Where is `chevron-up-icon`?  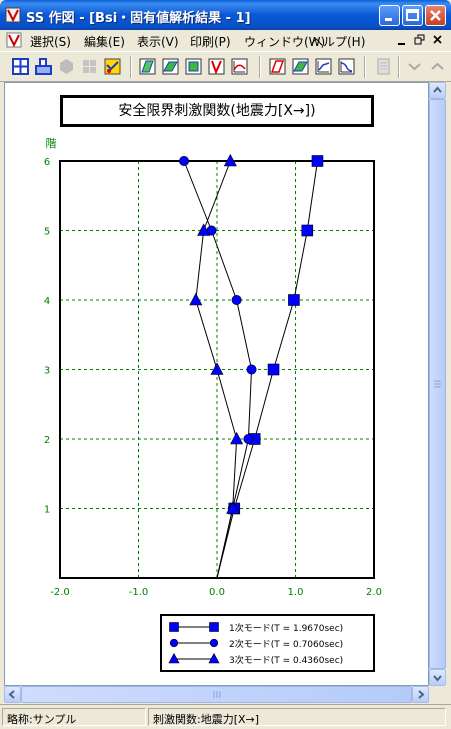
chevron-up-icon is located at coordinates (437, 66).